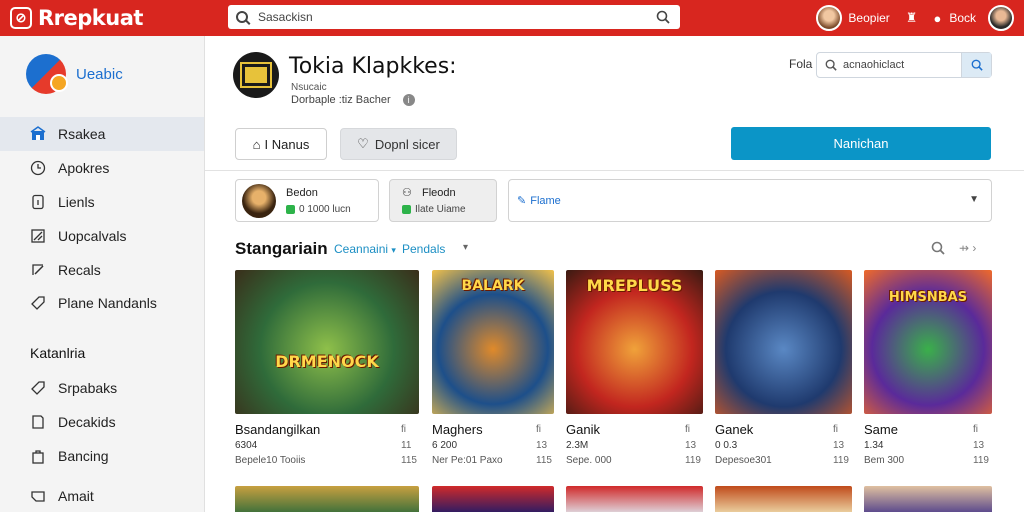  Describe the element at coordinates (726, 445) in the screenshot. I see `game-meta: 0 0.3` at that location.